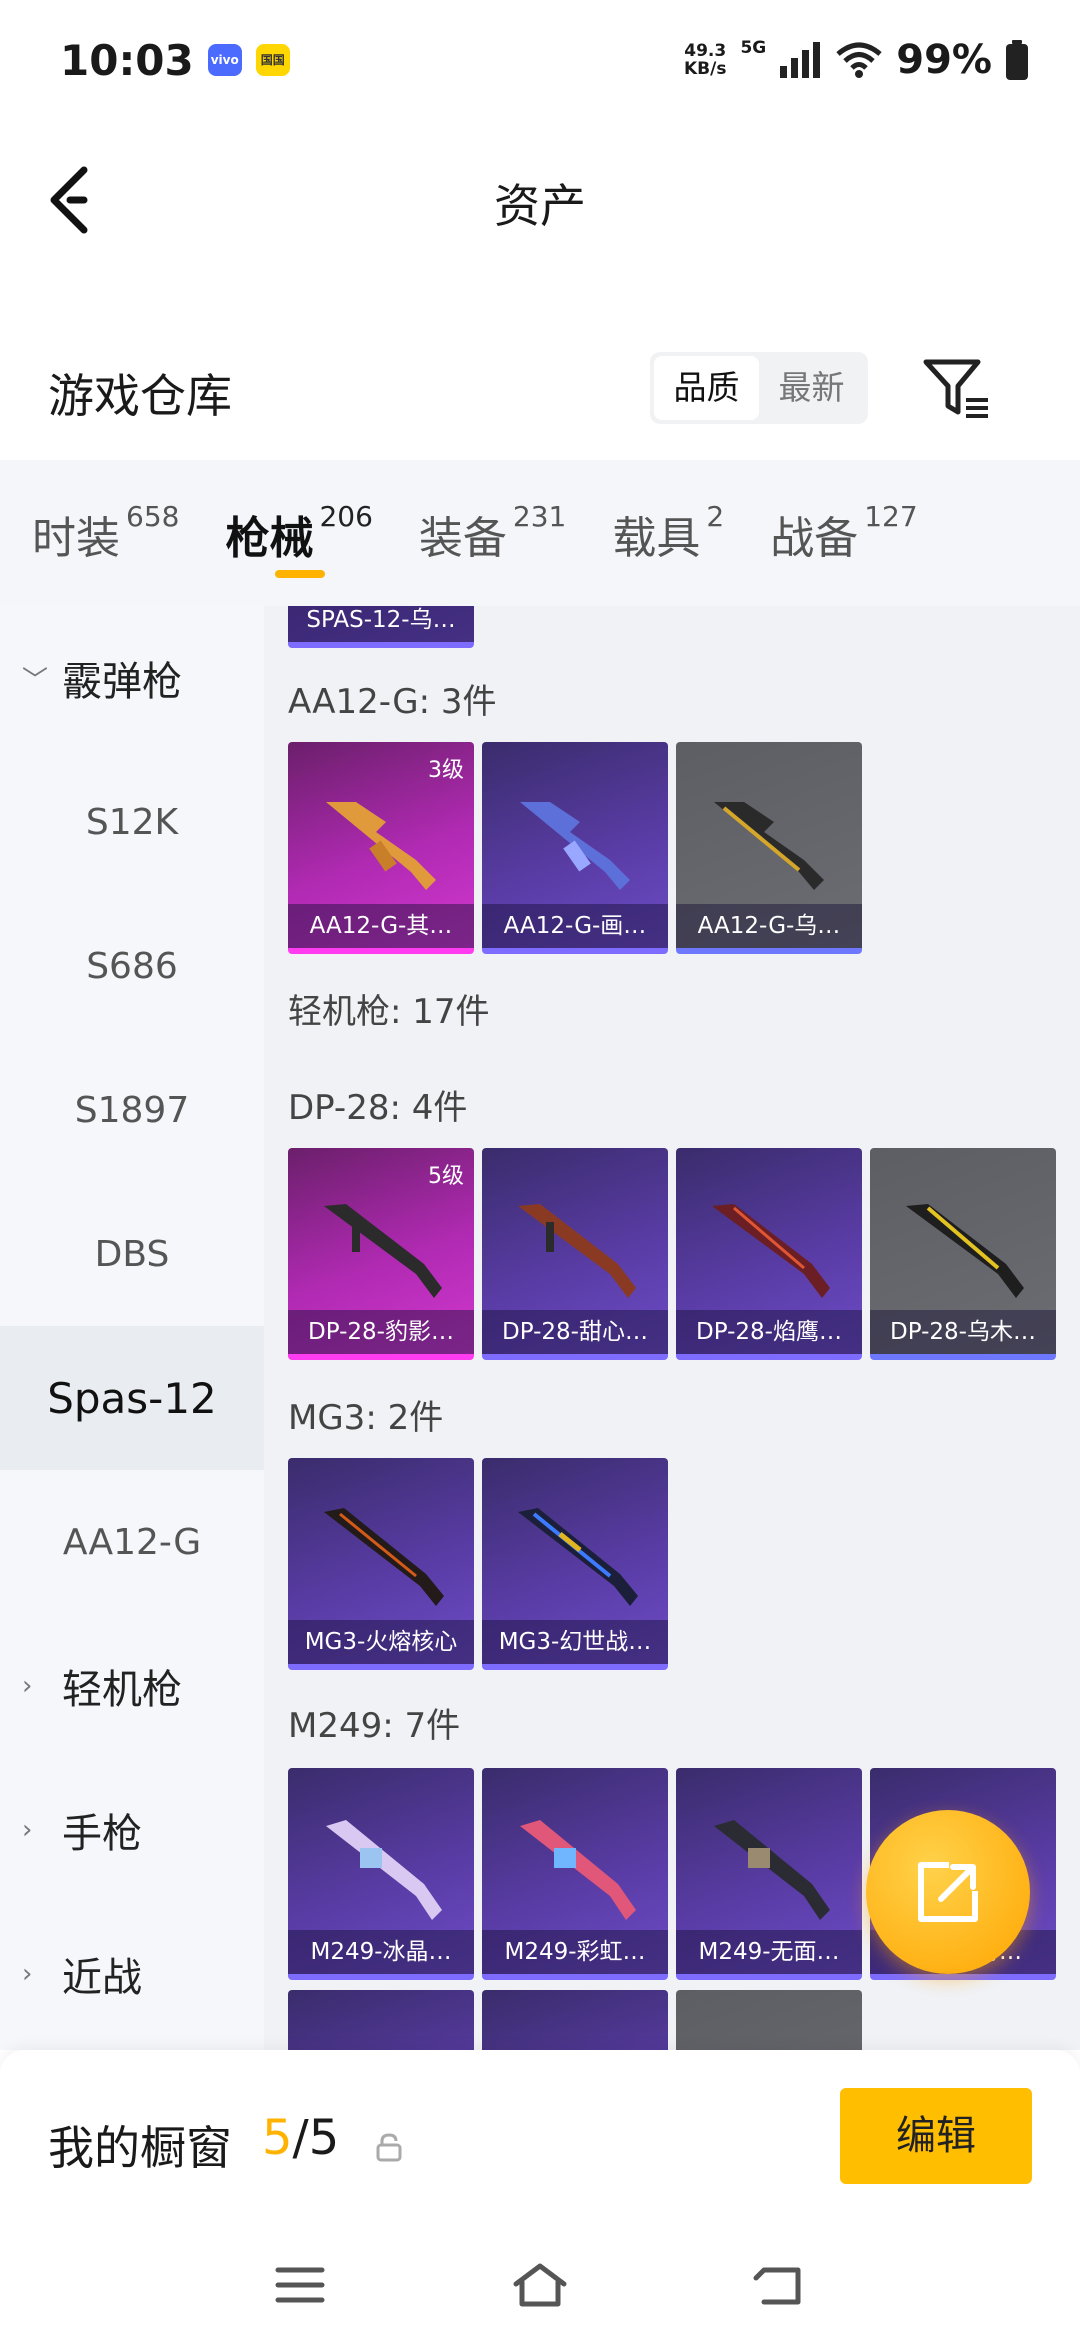 This screenshot has height=2344, width=1080. Describe the element at coordinates (132, 822) in the screenshot. I see `sidebar-item-s12k: S12K` at that location.